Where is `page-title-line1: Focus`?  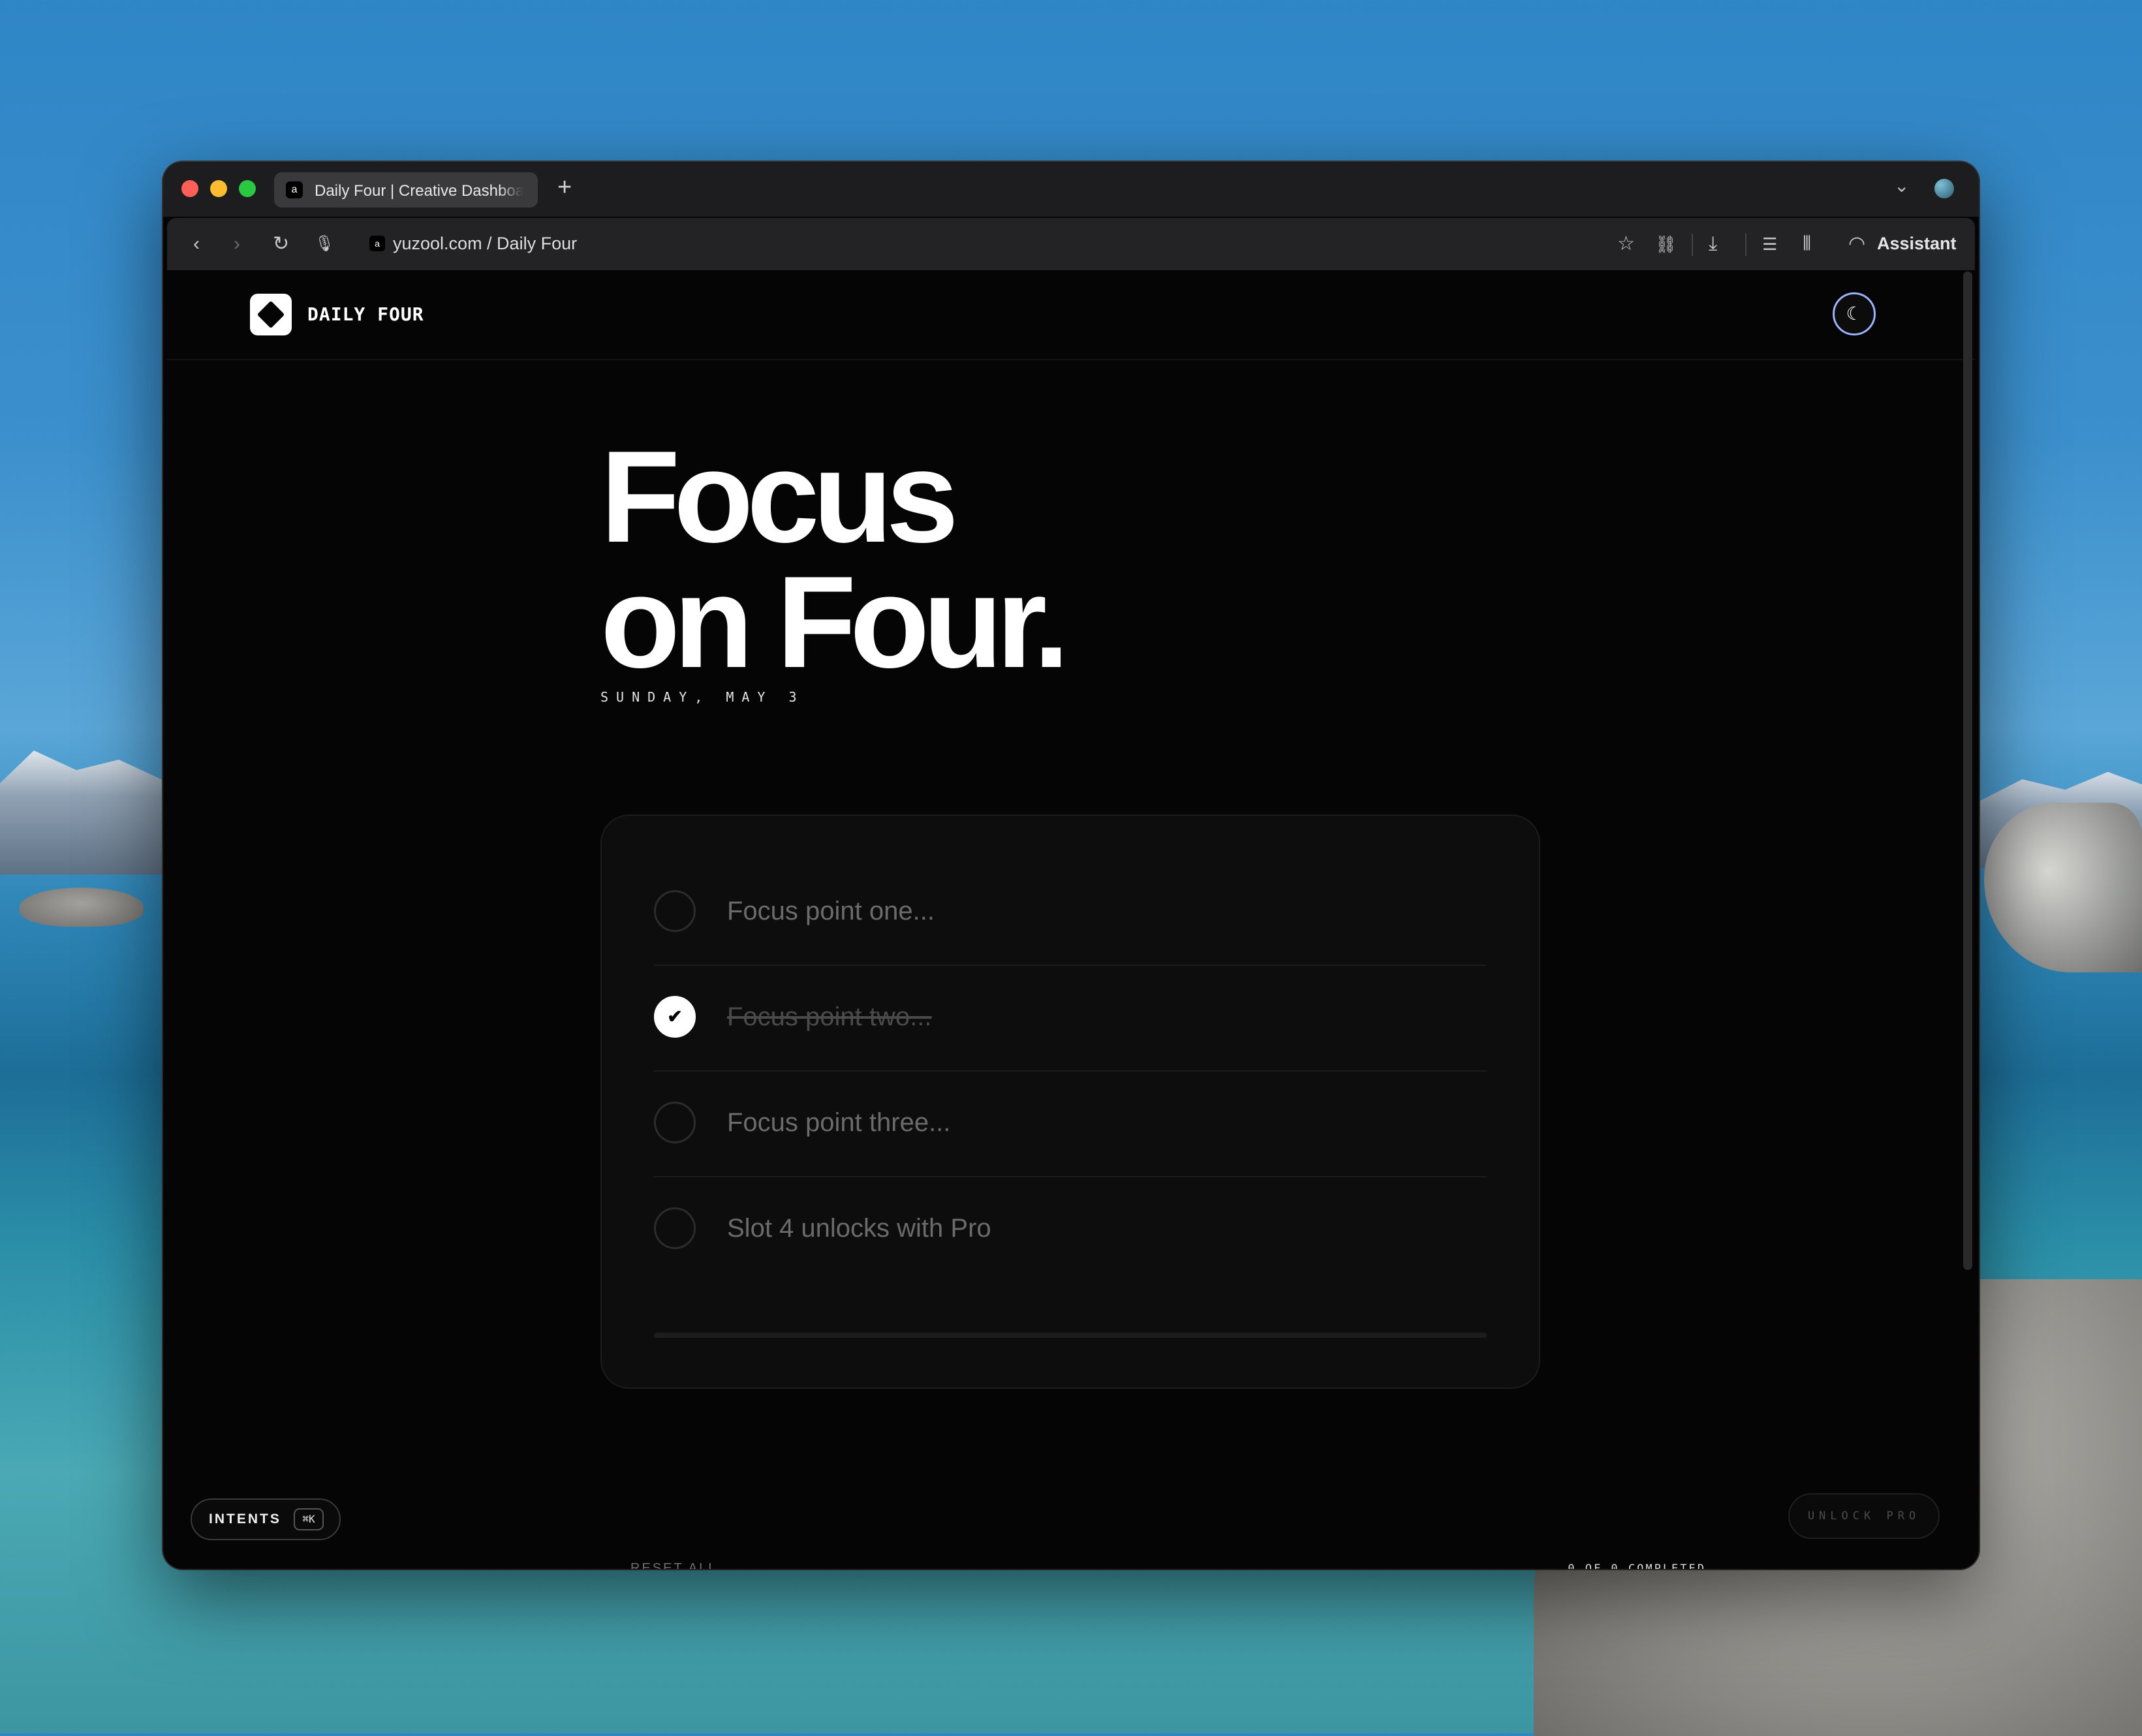
page-title-line1: Focus is located at coordinates (780, 497).